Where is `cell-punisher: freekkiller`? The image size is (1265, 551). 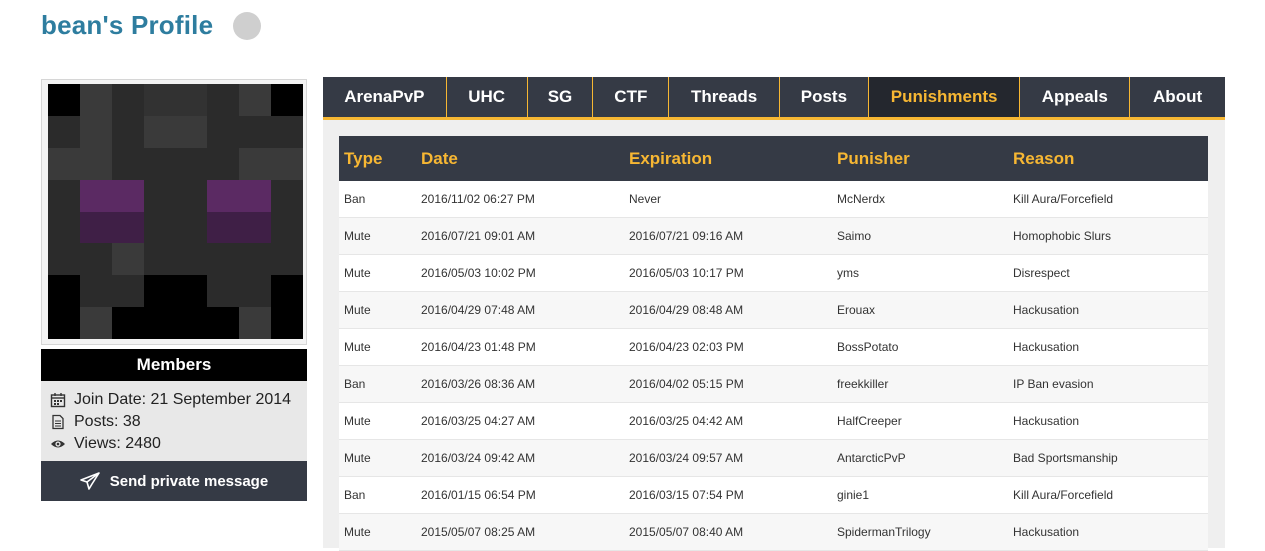
cell-punisher: freekkiller is located at coordinates (863, 384).